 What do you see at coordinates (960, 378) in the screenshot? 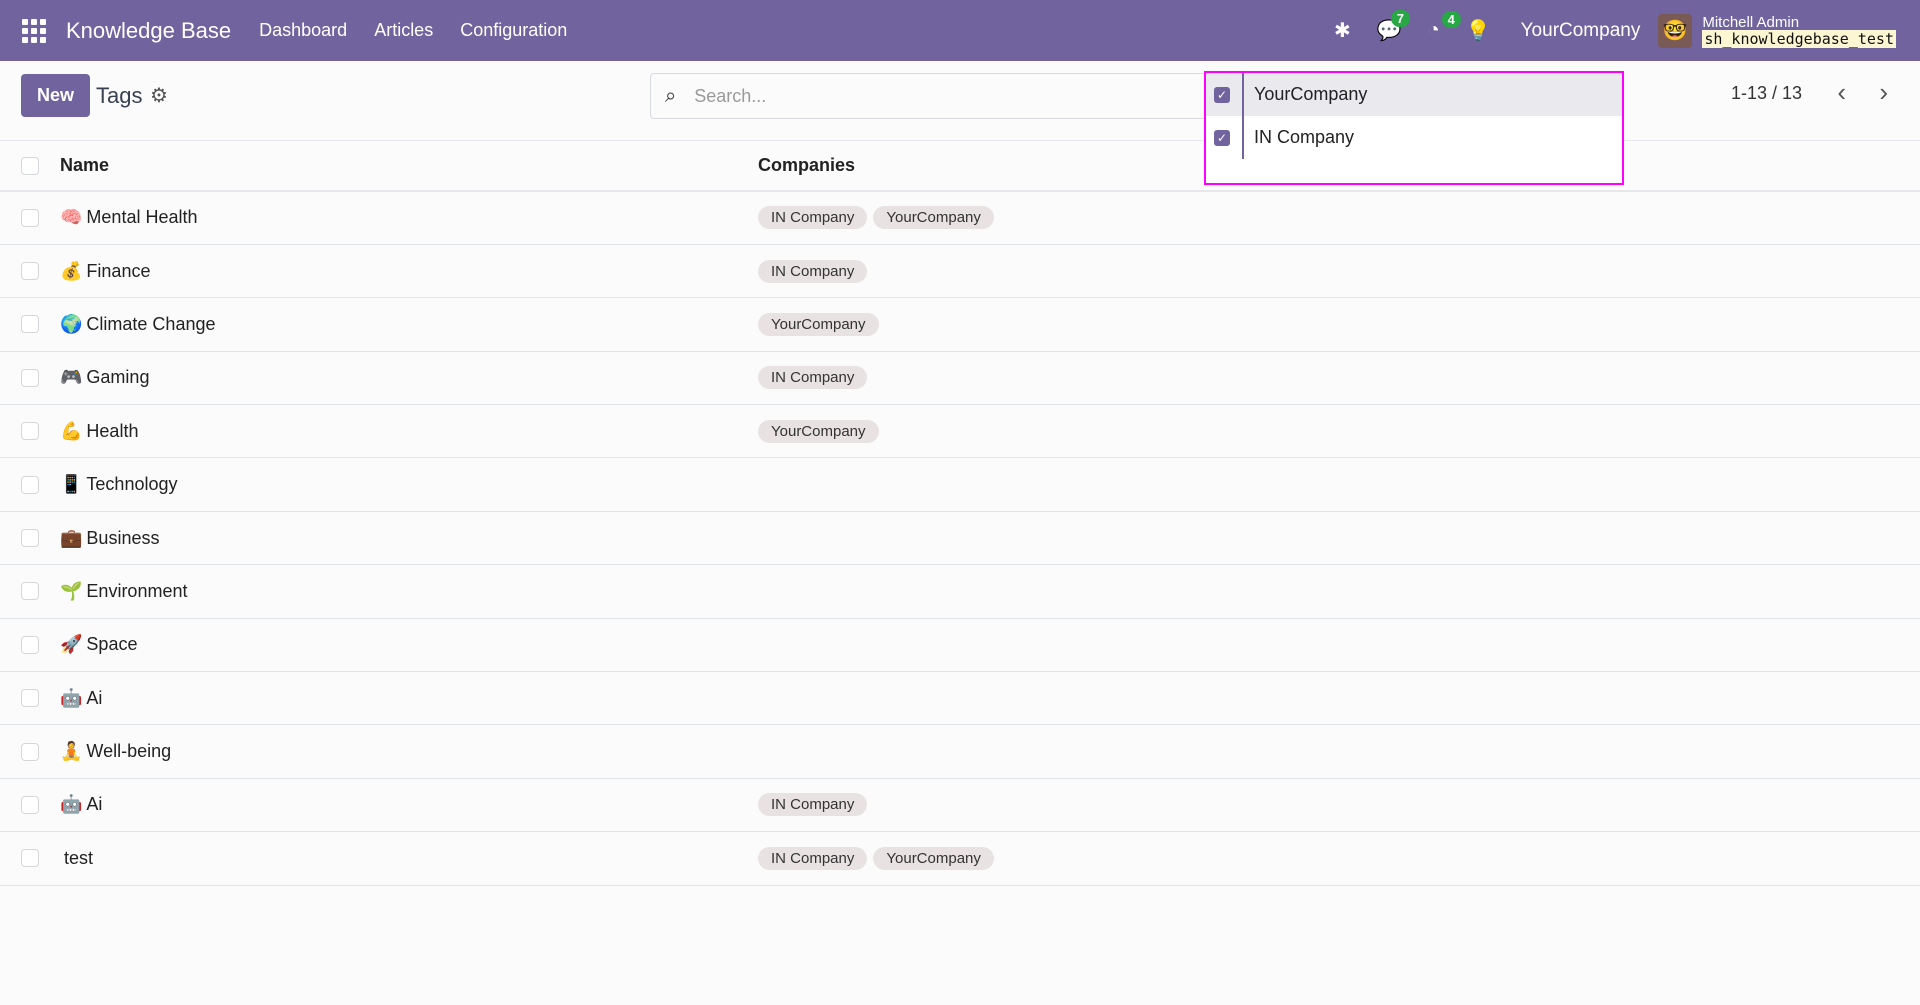
I see `table-row: 🎮 Gaming IN Company` at bounding box center [960, 378].